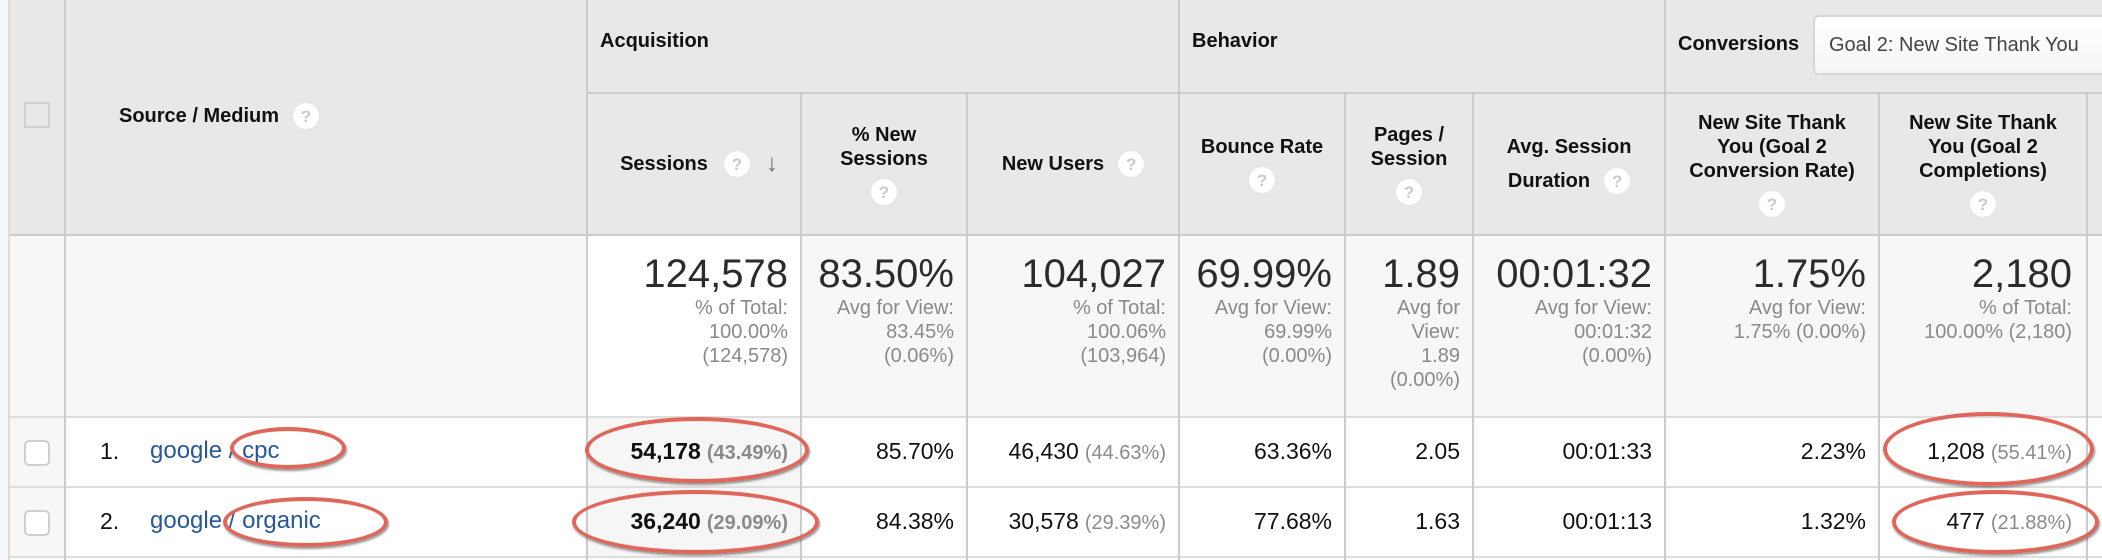  What do you see at coordinates (1440, 356) in the screenshot?
I see `total-sub: 1.89` at bounding box center [1440, 356].